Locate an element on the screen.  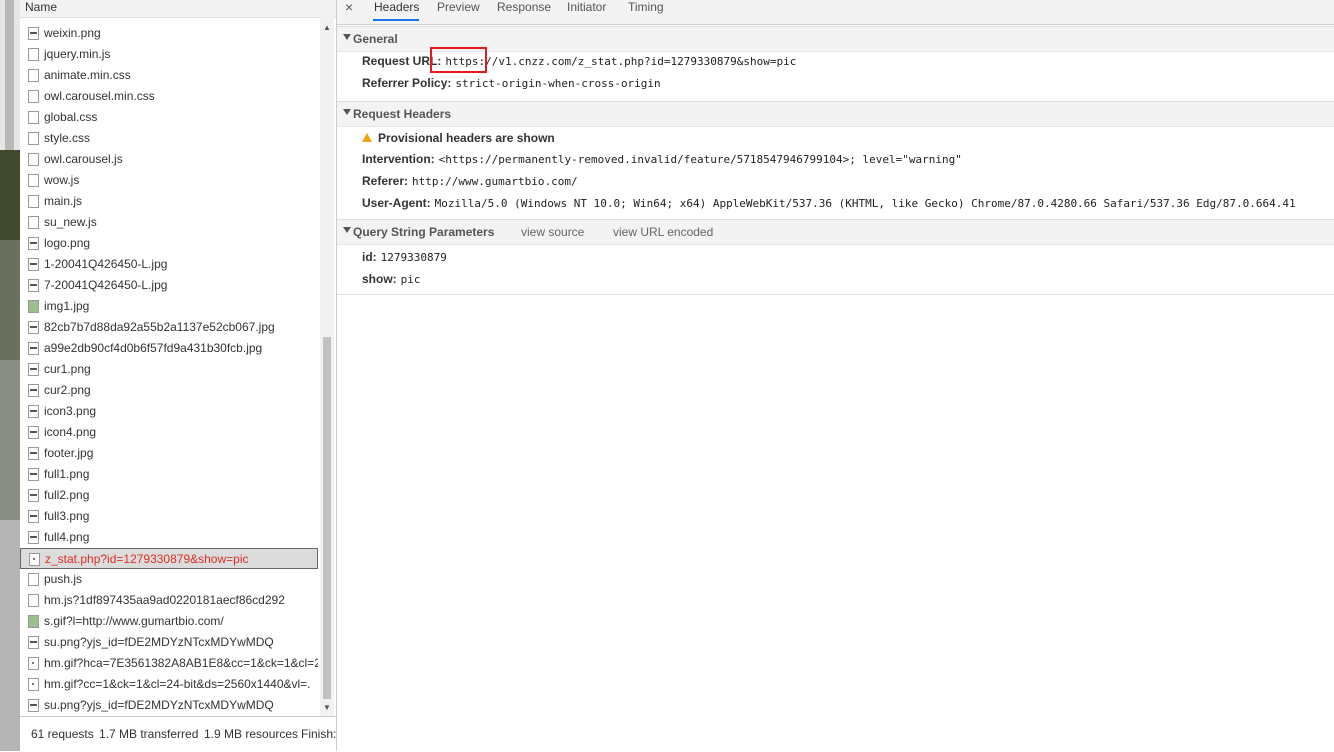
request-row: cur1.png is located at coordinates (169, 369).